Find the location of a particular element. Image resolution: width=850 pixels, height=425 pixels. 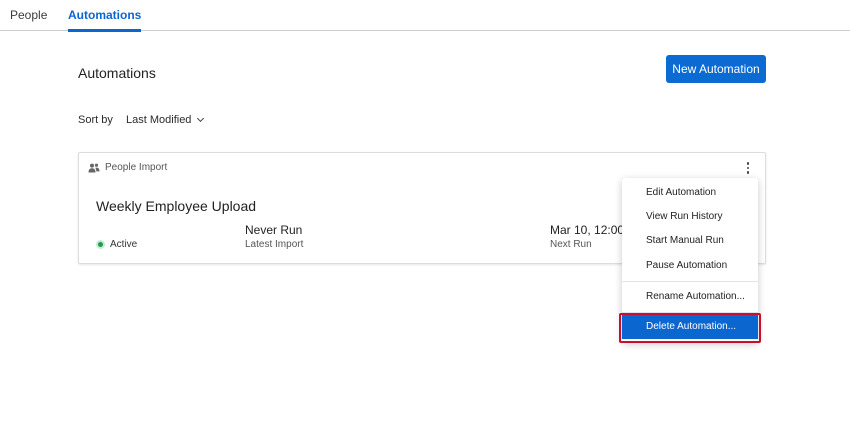

menu-item-start-manual-run: Start Manual Run is located at coordinates (690, 241).